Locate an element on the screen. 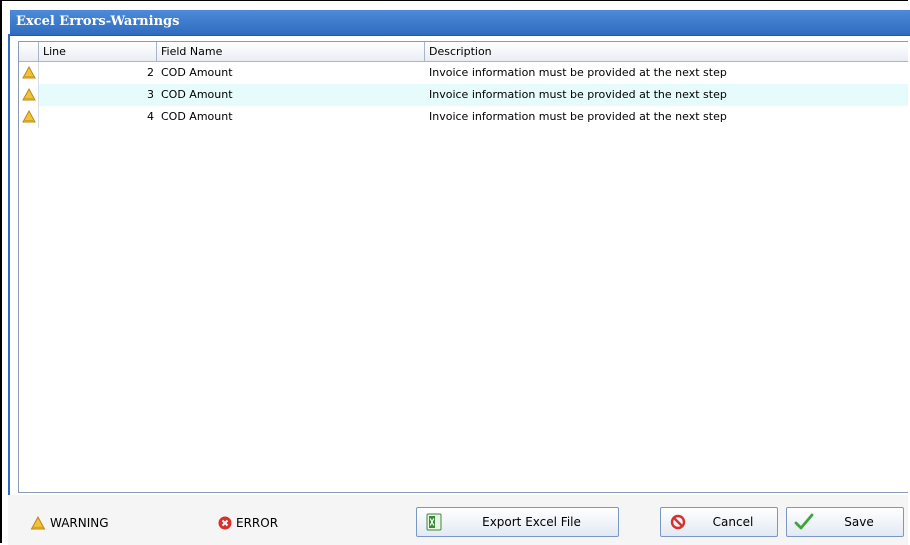 The image size is (910, 545). header-field-name: Field Name is located at coordinates (291, 52).